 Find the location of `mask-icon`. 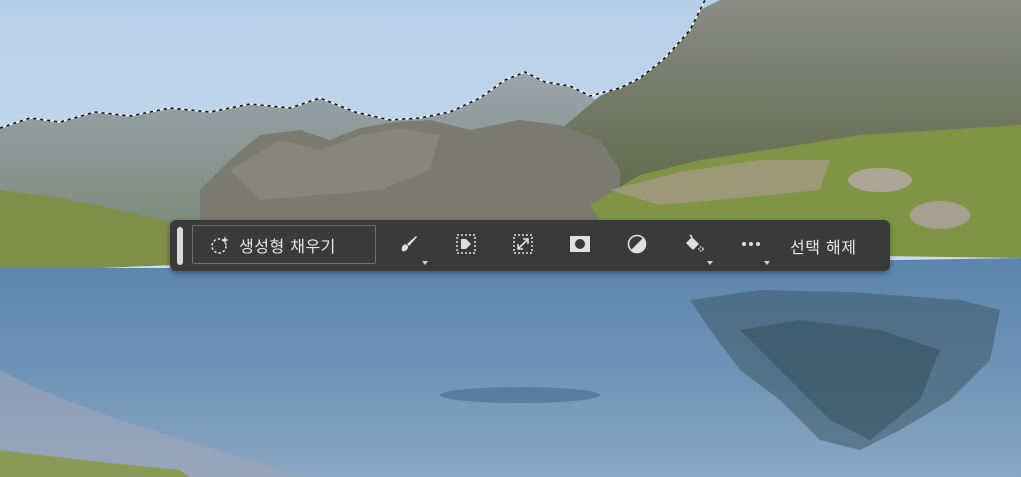

mask-icon is located at coordinates (580, 246).